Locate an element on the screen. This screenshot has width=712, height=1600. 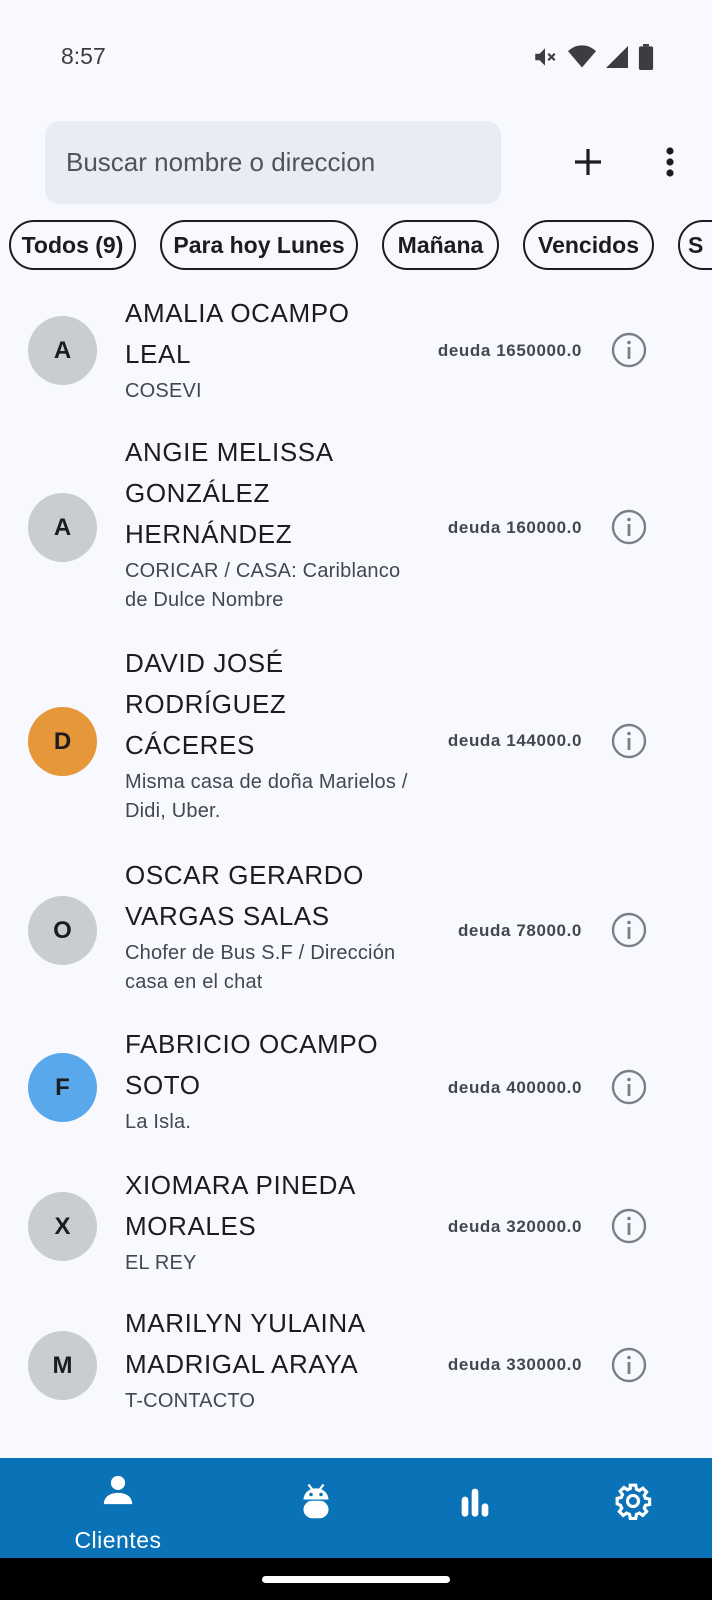
client-text: AMALIA OCAMPO LEAL COSEVI is located at coordinates (270, 349).